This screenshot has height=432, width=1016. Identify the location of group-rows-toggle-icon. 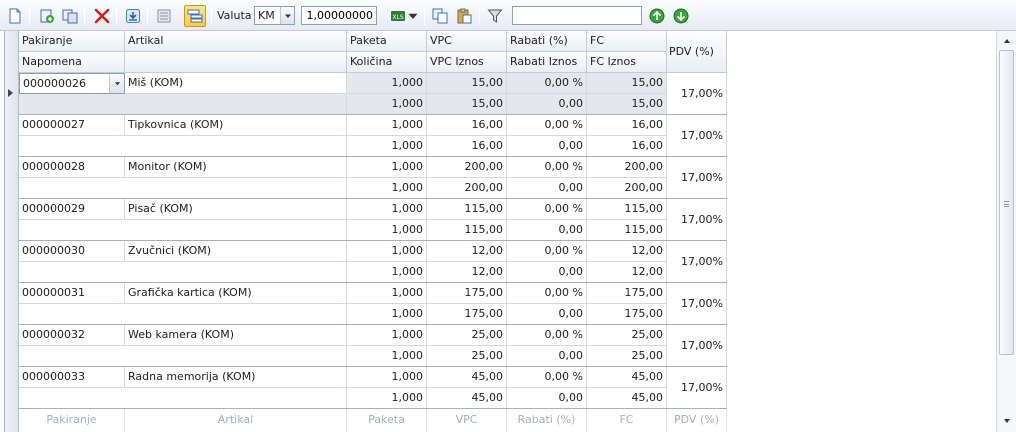
(195, 16).